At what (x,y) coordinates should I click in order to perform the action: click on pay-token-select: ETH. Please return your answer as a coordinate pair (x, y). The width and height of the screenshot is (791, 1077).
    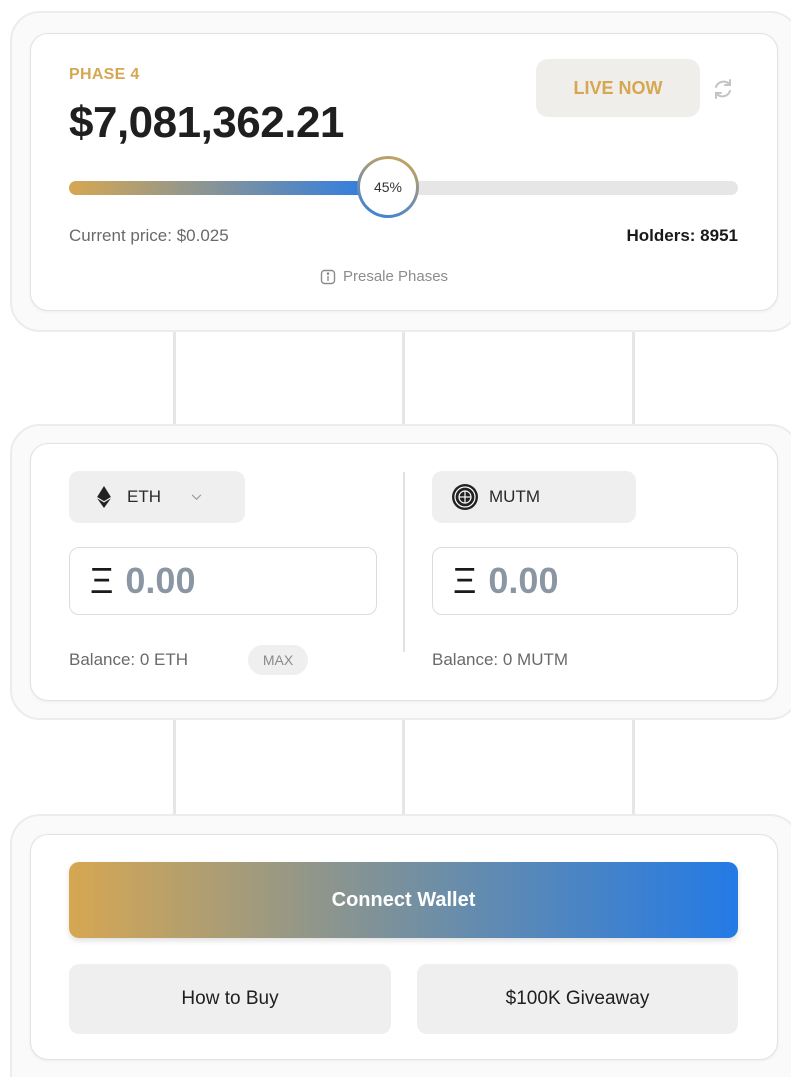
    Looking at the image, I should click on (157, 497).